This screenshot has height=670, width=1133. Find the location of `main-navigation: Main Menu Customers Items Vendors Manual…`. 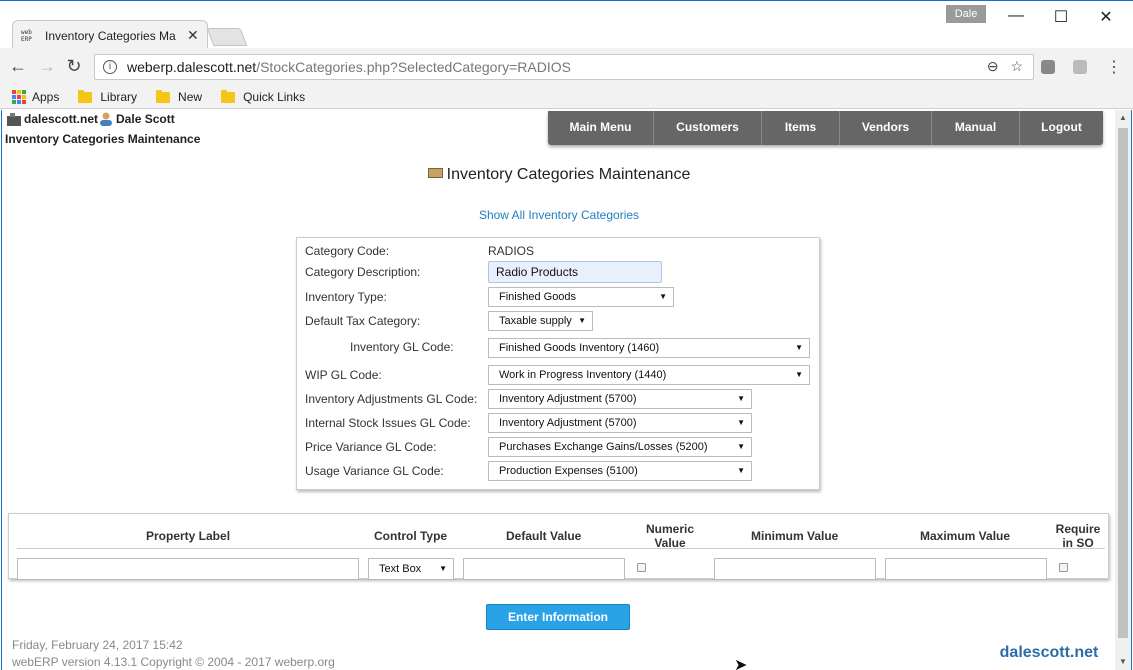

main-navigation: Main Menu Customers Items Vendors Manual… is located at coordinates (825, 128).